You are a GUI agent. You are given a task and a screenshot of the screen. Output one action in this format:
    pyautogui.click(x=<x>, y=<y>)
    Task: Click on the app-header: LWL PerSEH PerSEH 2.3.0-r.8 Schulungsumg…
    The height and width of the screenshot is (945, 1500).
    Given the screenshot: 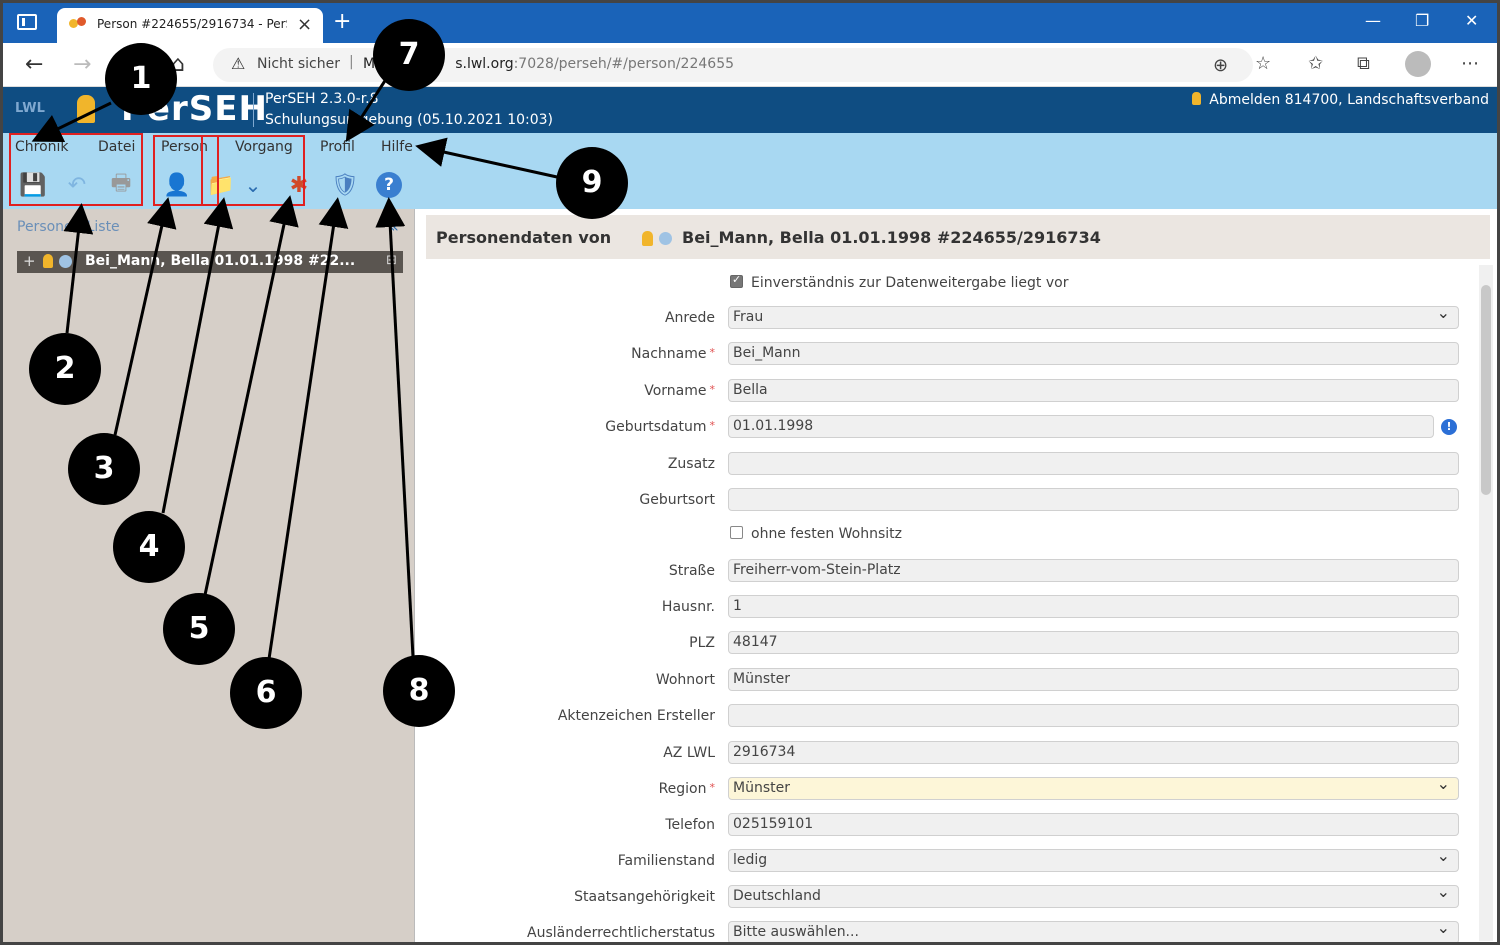 What is the action you would take?
    pyautogui.click(x=750, y=110)
    